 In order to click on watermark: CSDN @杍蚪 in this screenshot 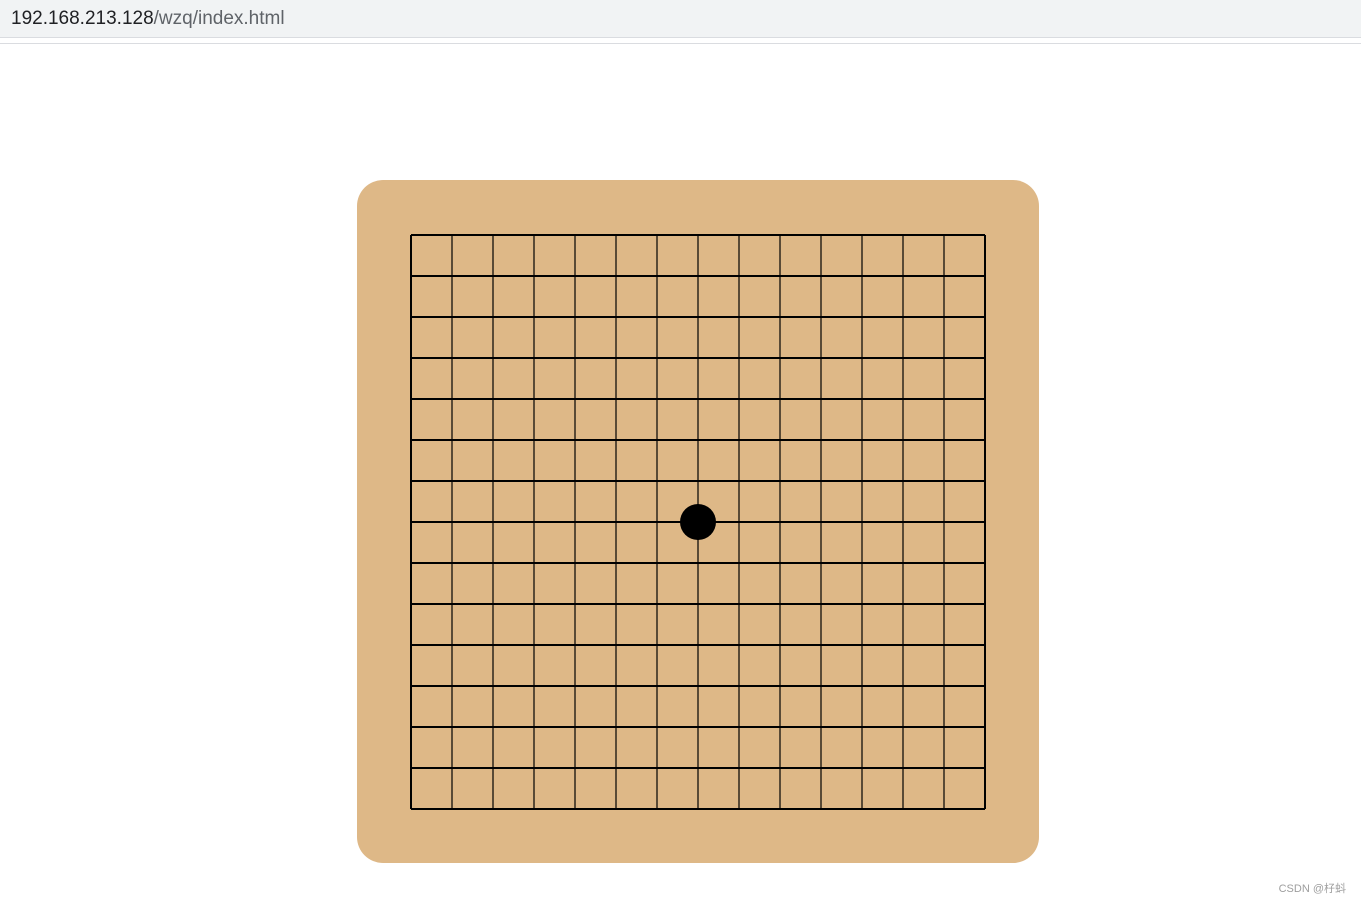, I will do `click(1312, 889)`.